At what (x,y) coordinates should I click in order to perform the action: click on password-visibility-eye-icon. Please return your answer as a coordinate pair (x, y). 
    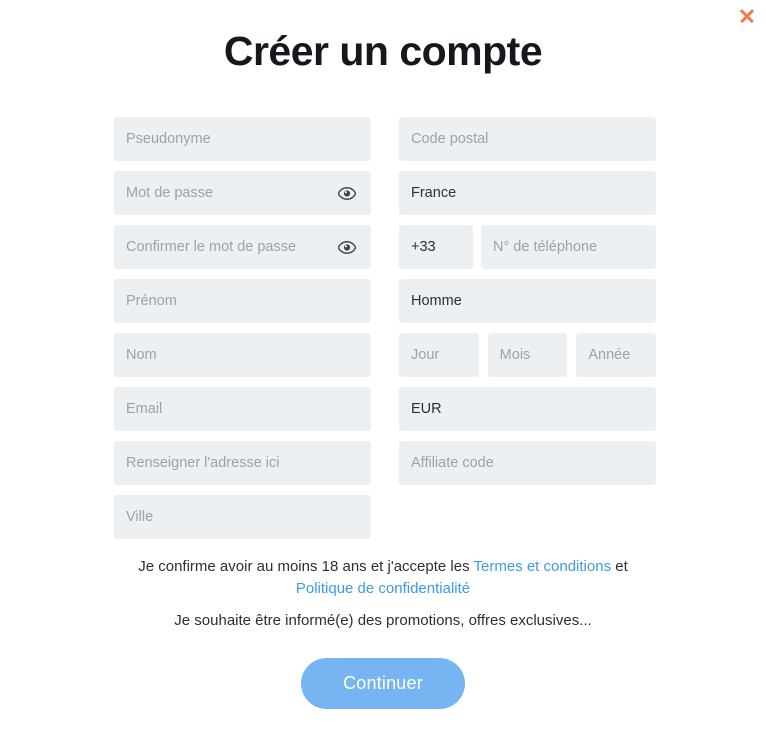
    Looking at the image, I should click on (347, 193).